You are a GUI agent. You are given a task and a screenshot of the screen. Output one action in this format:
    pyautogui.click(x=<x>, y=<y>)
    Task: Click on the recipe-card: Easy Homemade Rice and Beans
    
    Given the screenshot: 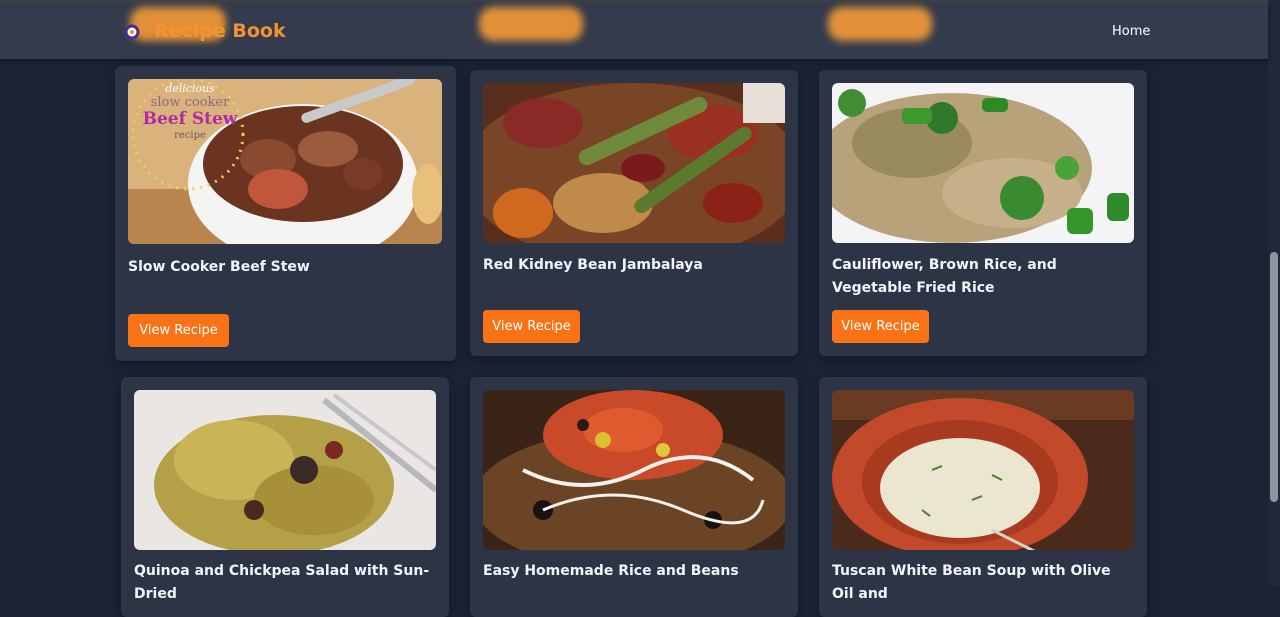 What is the action you would take?
    pyautogui.click(x=634, y=497)
    